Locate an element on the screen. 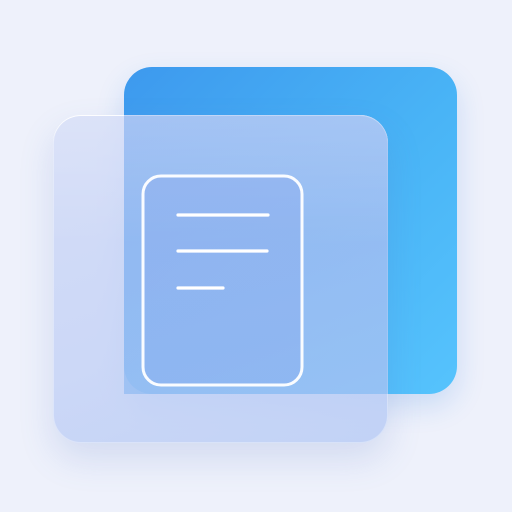 The width and height of the screenshot is (512, 512). document-outline is located at coordinates (222, 280).